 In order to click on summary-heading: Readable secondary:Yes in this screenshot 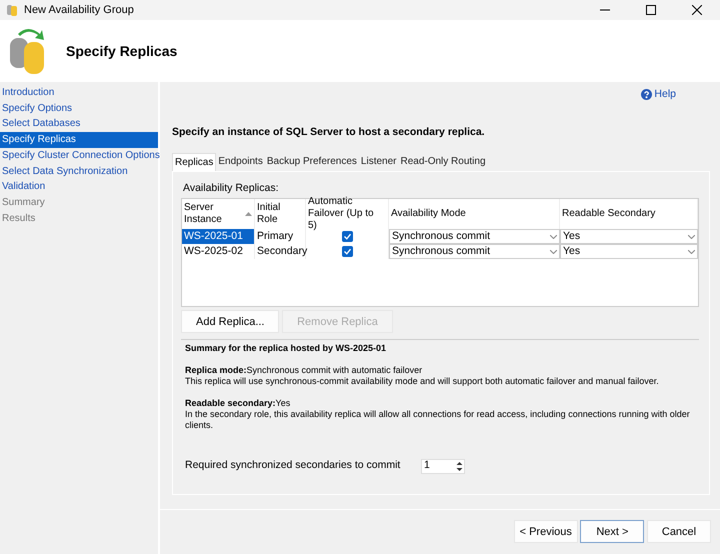, I will do `click(238, 404)`.